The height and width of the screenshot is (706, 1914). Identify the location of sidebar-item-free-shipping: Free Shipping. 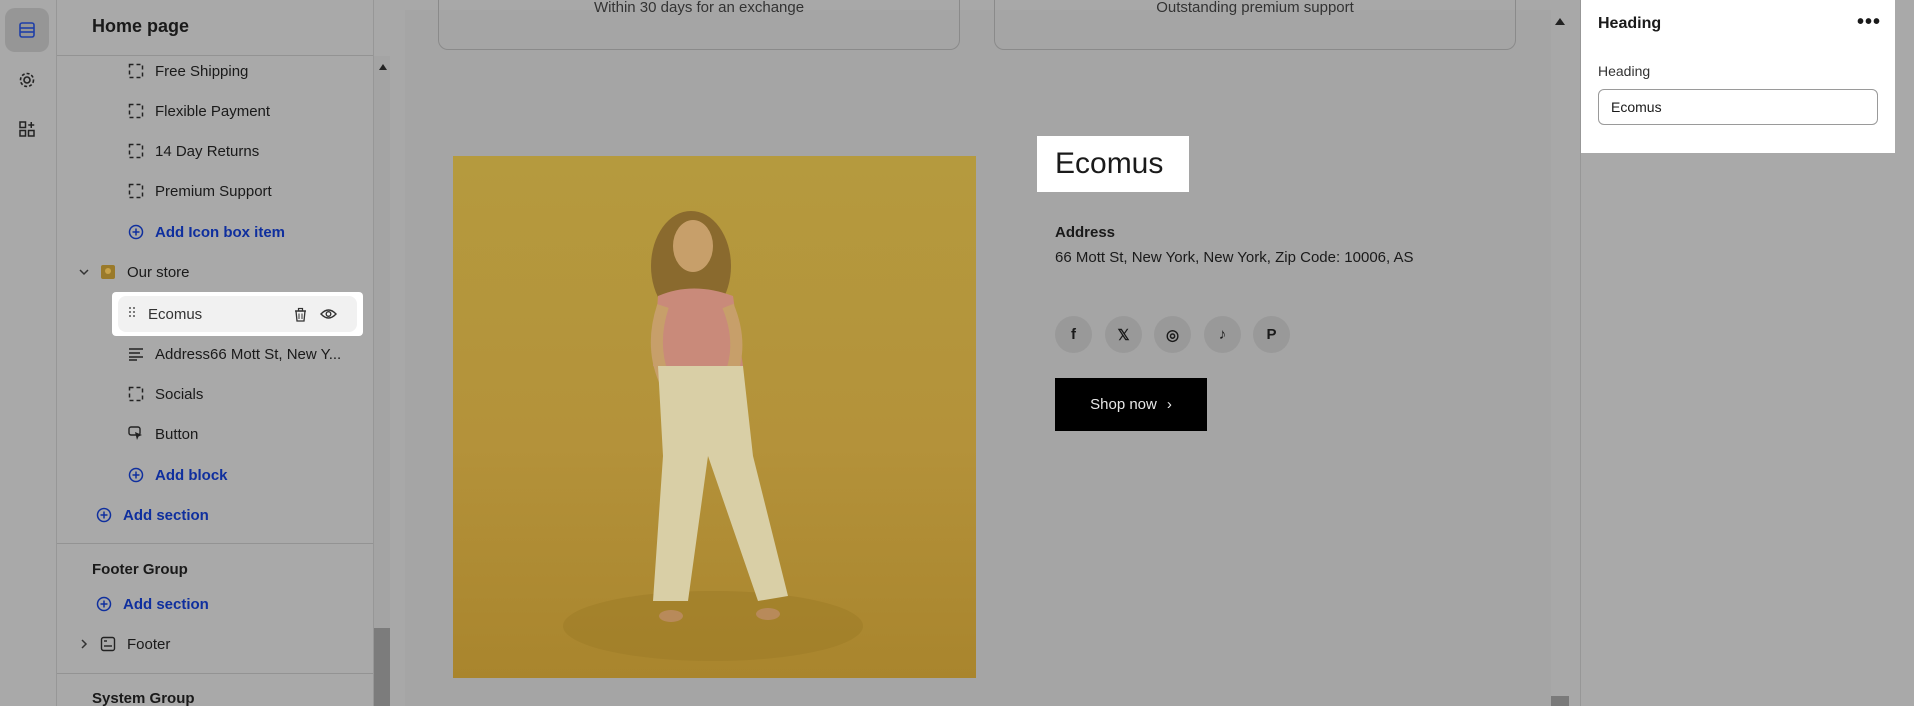
(250, 71).